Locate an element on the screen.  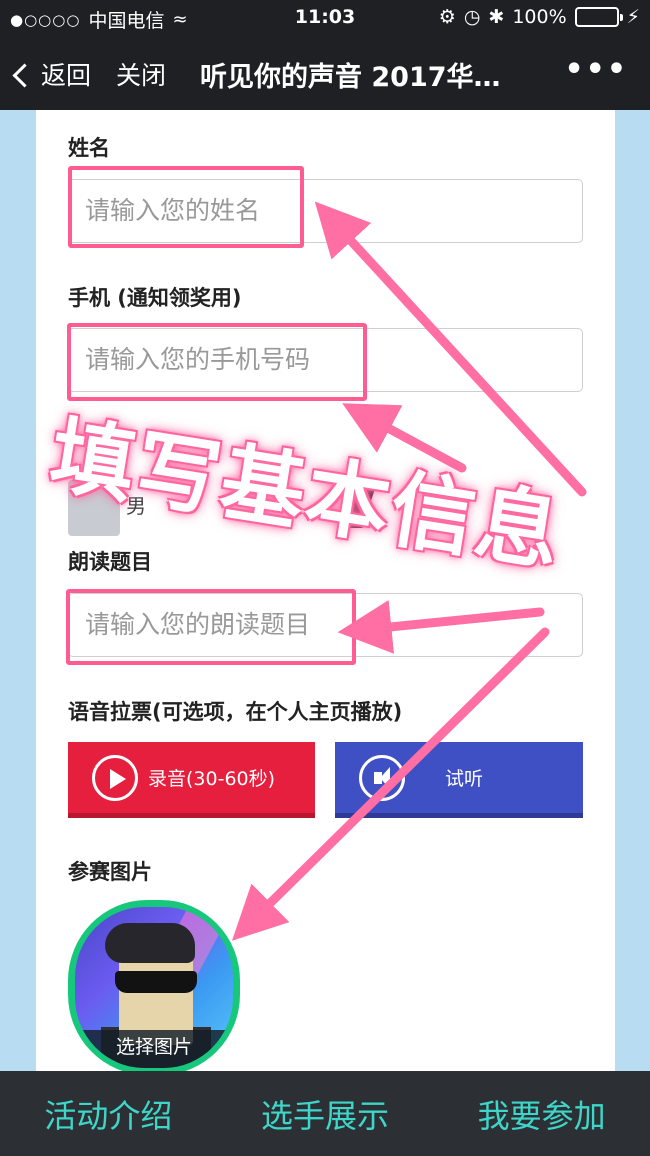
alarm-icon: ◷ is located at coordinates (472, 17).